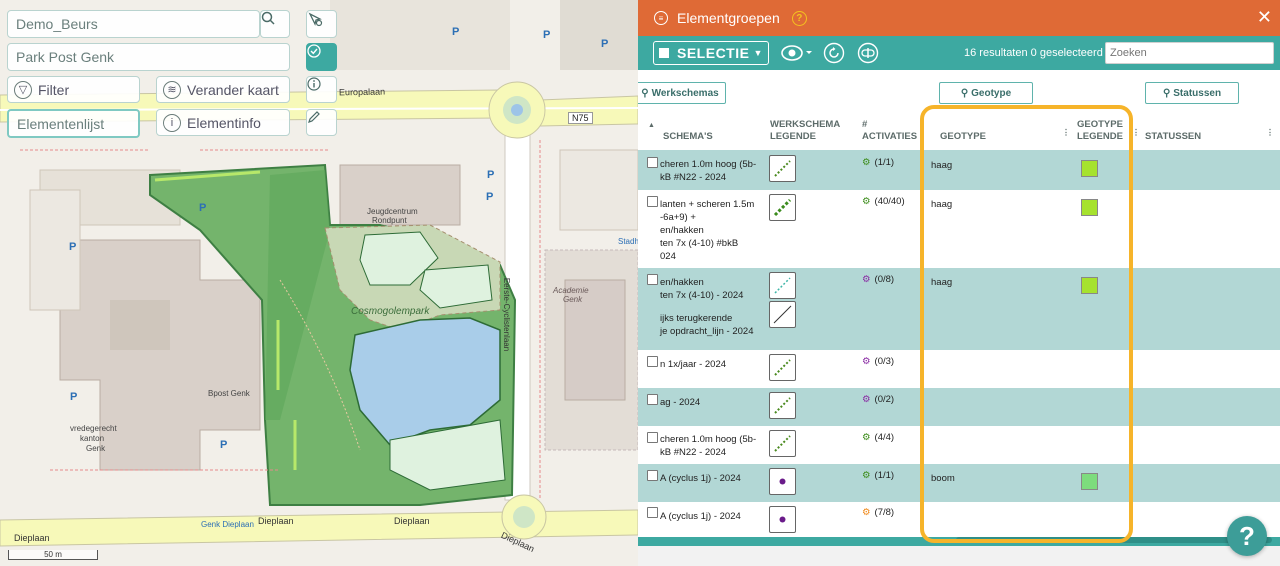 This screenshot has height=566, width=1280. Describe the element at coordinates (959, 521) in the screenshot. I see `table-row: A (cyclus 1j) - 2024 ⚙ (7/8)` at that location.